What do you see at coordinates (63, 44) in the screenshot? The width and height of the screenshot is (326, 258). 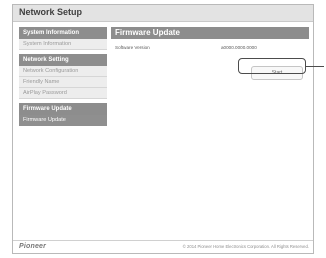 I see `sidebar-item-system-information: System Information` at bounding box center [63, 44].